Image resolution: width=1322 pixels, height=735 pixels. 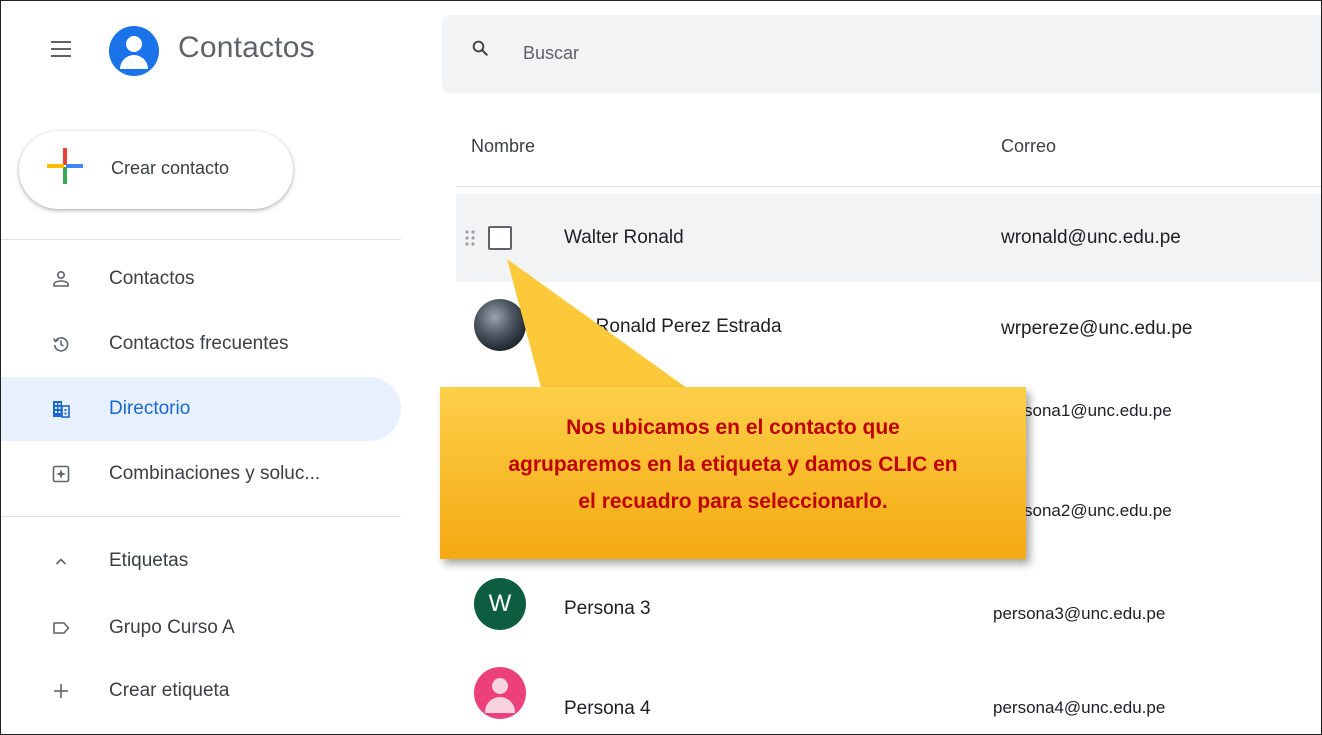 What do you see at coordinates (888, 692) in the screenshot?
I see `table-row: Persona 4 persona4@unc.edu.pe` at bounding box center [888, 692].